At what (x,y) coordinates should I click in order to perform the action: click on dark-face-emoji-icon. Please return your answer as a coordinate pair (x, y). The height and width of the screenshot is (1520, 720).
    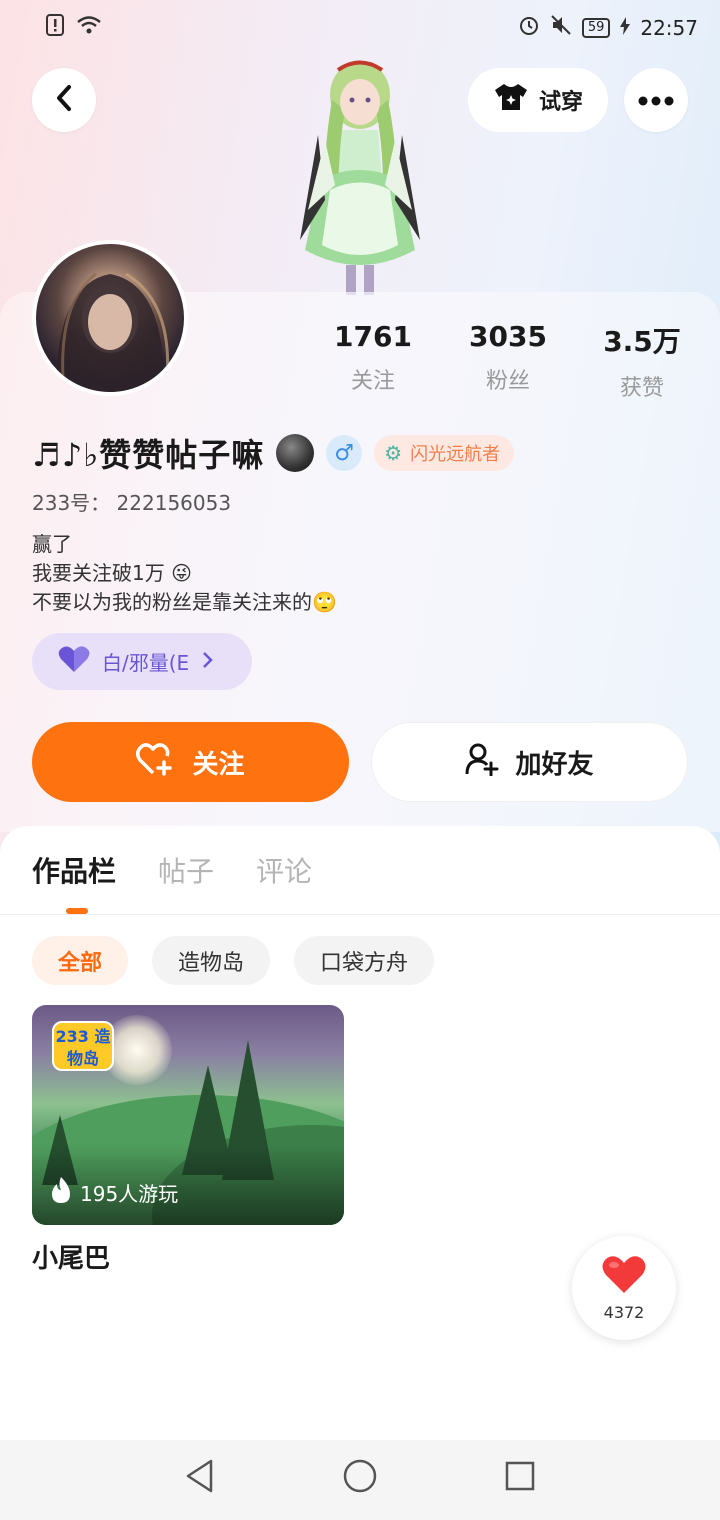
    Looking at the image, I should click on (295, 453).